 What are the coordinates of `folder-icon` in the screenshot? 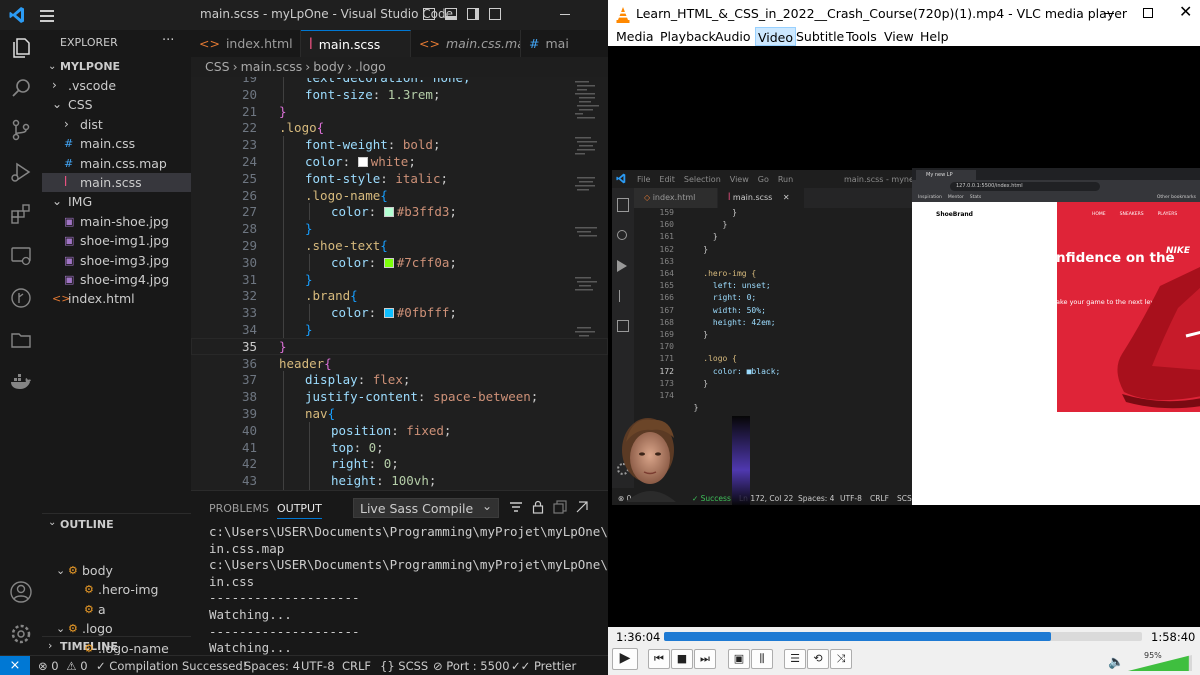 It's located at (21, 341).